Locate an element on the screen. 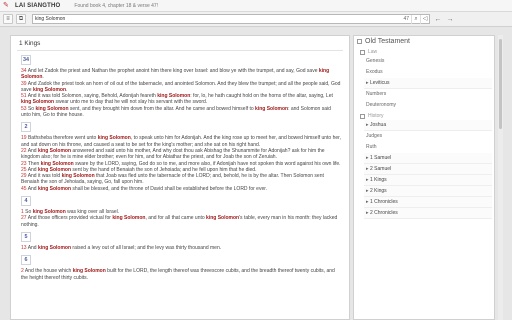  book-logo-icon: ✎ is located at coordinates (6, 5).